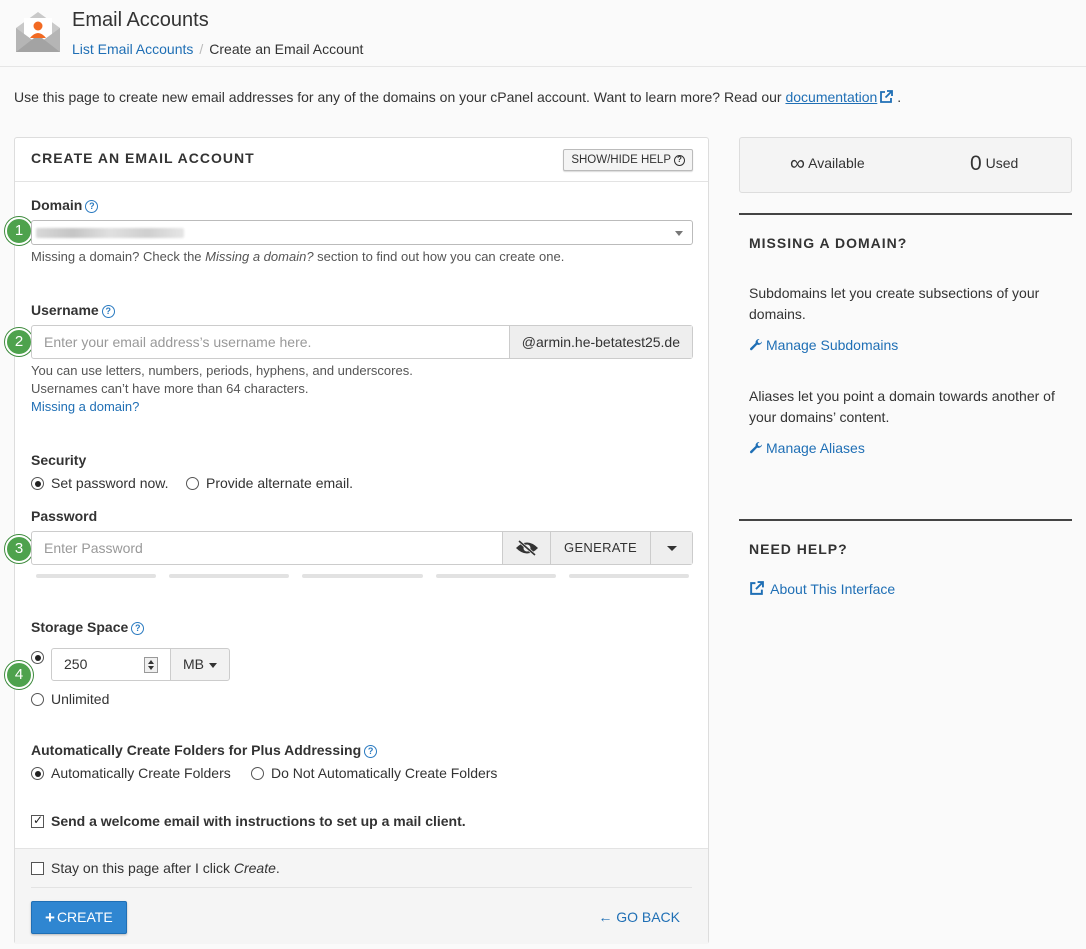 The height and width of the screenshot is (949, 1086). What do you see at coordinates (118, 256) in the screenshot?
I see `domain-hint-before: Missing a domain? Check the` at bounding box center [118, 256].